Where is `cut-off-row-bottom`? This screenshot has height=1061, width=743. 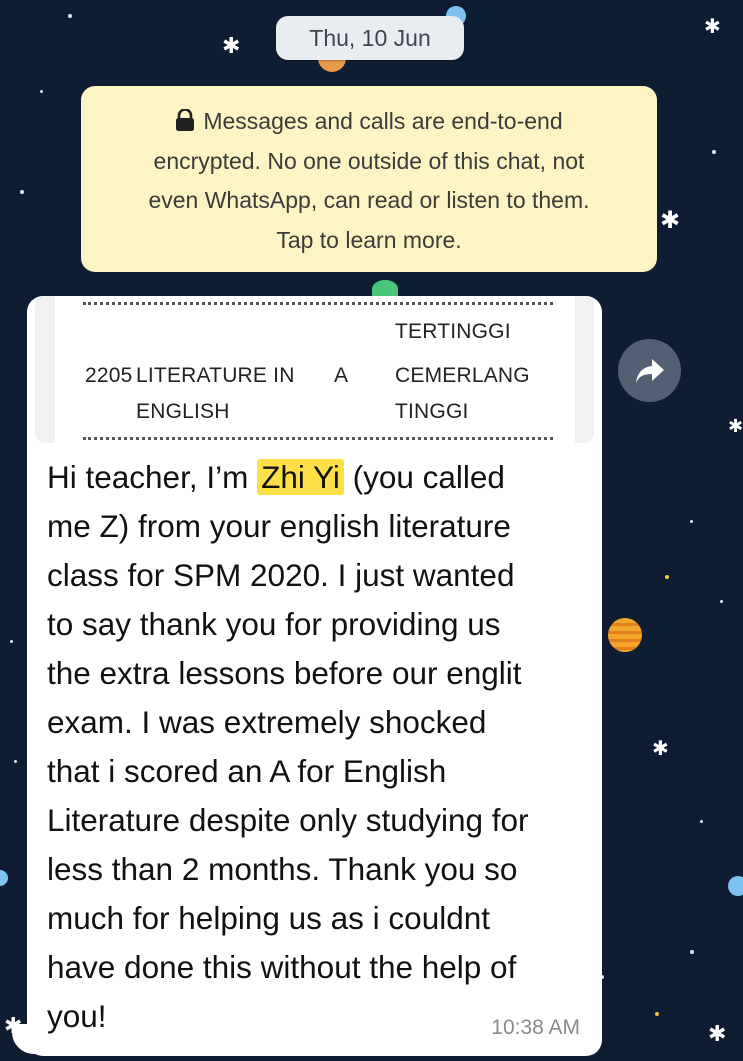 cut-off-row-bottom is located at coordinates (318, 440).